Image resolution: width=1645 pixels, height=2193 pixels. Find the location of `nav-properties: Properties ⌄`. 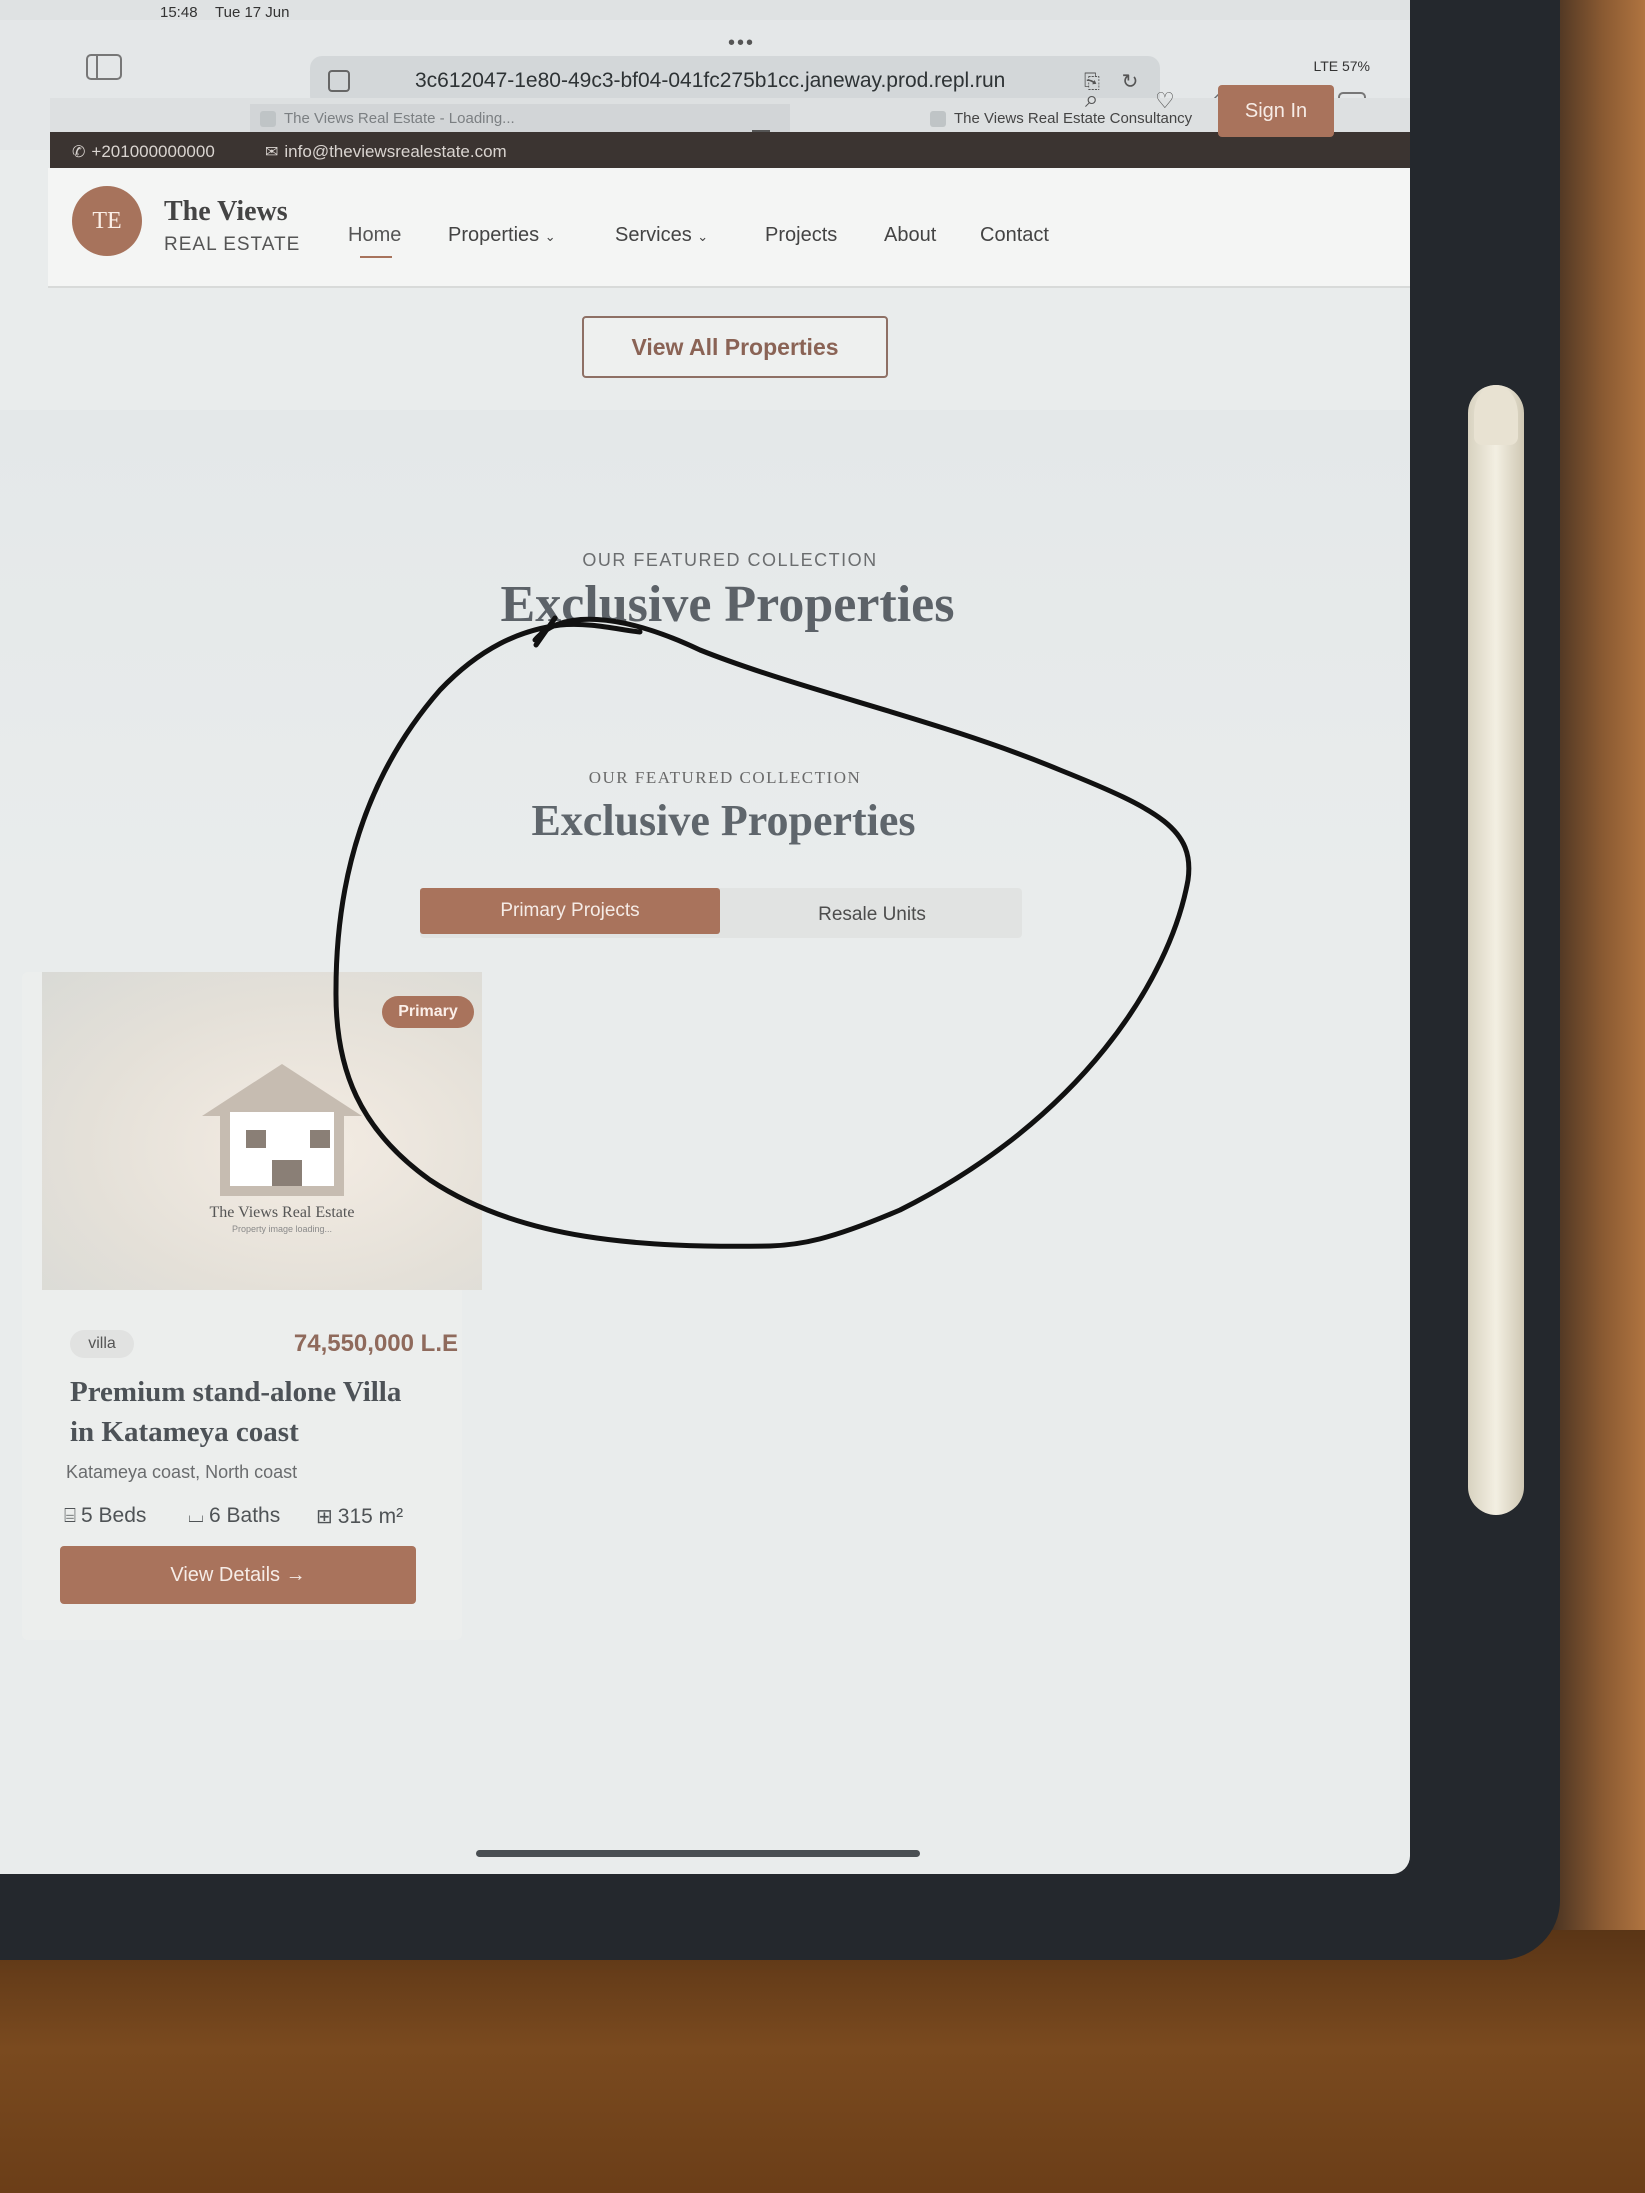

nav-properties: Properties ⌄ is located at coordinates (502, 235).